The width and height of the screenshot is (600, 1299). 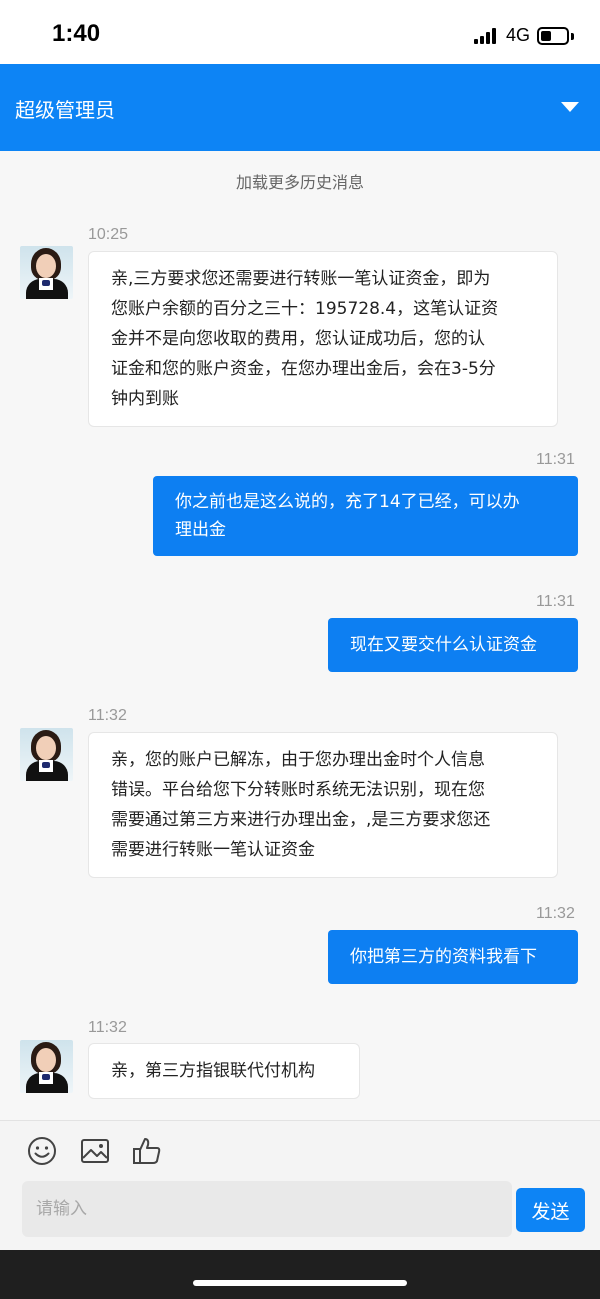 I want to click on message-line: 错误。平台给您下分转账时系统无法识别，现在您, so click(x=298, y=790).